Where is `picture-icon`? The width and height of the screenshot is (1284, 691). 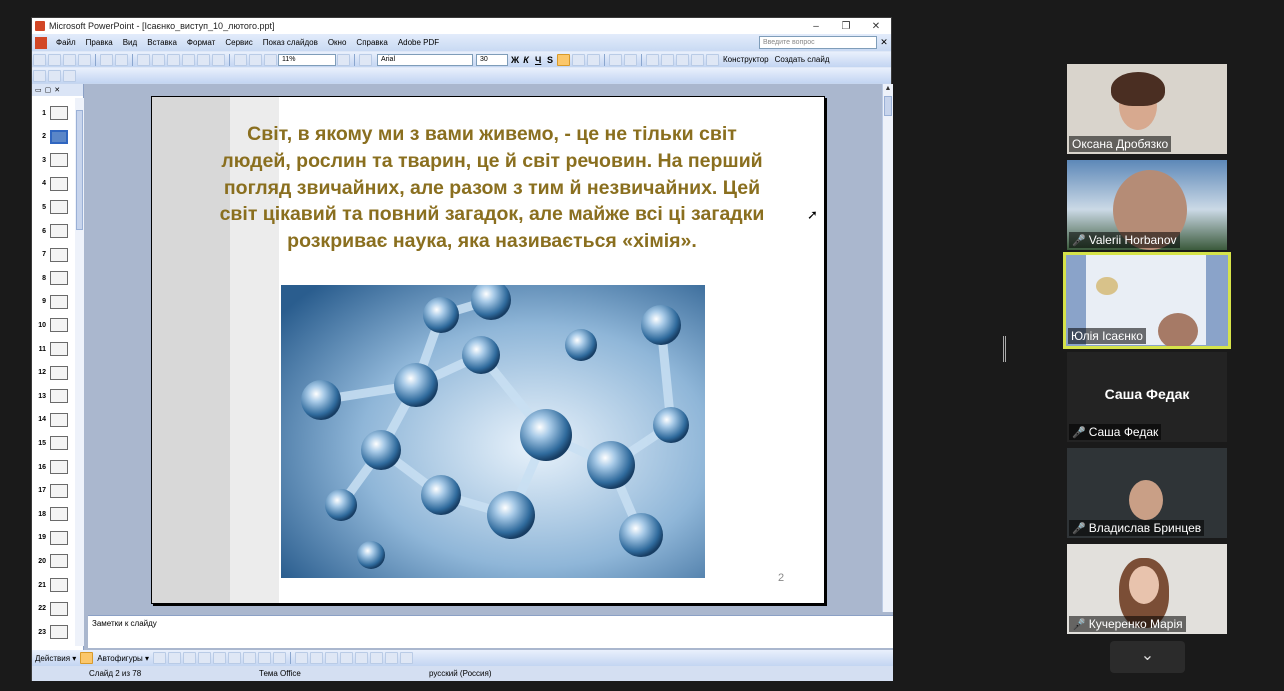 picture-icon is located at coordinates (280, 658).